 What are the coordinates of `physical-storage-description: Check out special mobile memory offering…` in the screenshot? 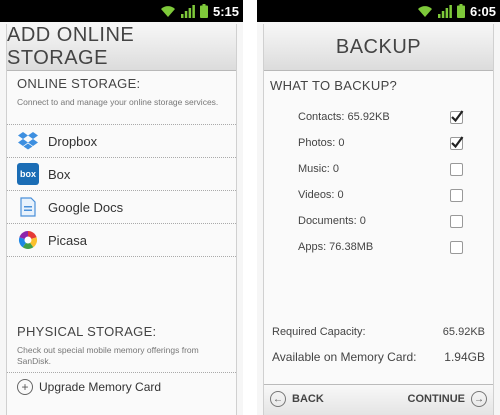 It's located at (108, 355).